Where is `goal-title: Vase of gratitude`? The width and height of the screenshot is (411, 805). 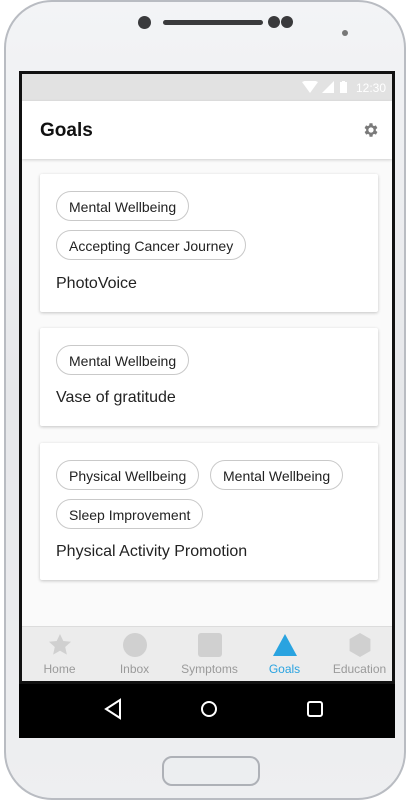 goal-title: Vase of gratitude is located at coordinates (116, 397).